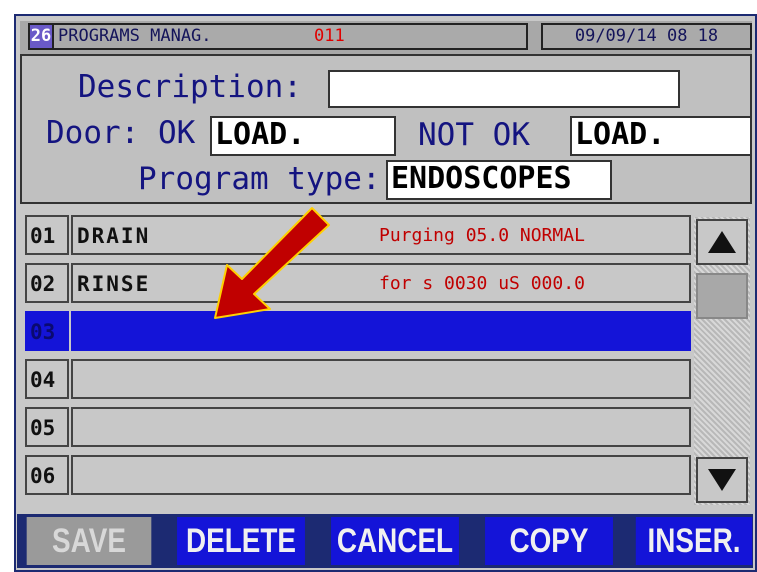 The image size is (757, 572). I want to click on step-name: RINSE, so click(114, 284).